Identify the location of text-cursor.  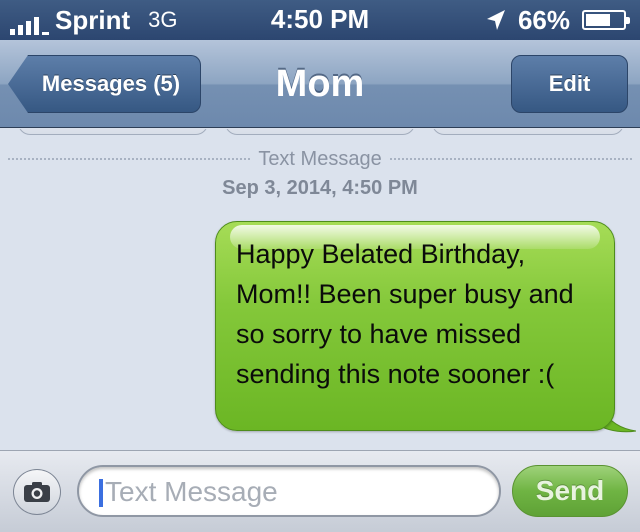
(101, 493).